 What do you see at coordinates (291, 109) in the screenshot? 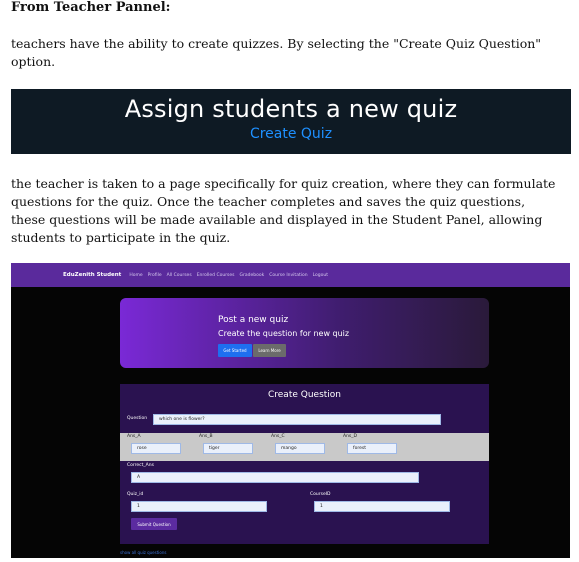
I see `banner-title: Assign students a new quiz` at bounding box center [291, 109].